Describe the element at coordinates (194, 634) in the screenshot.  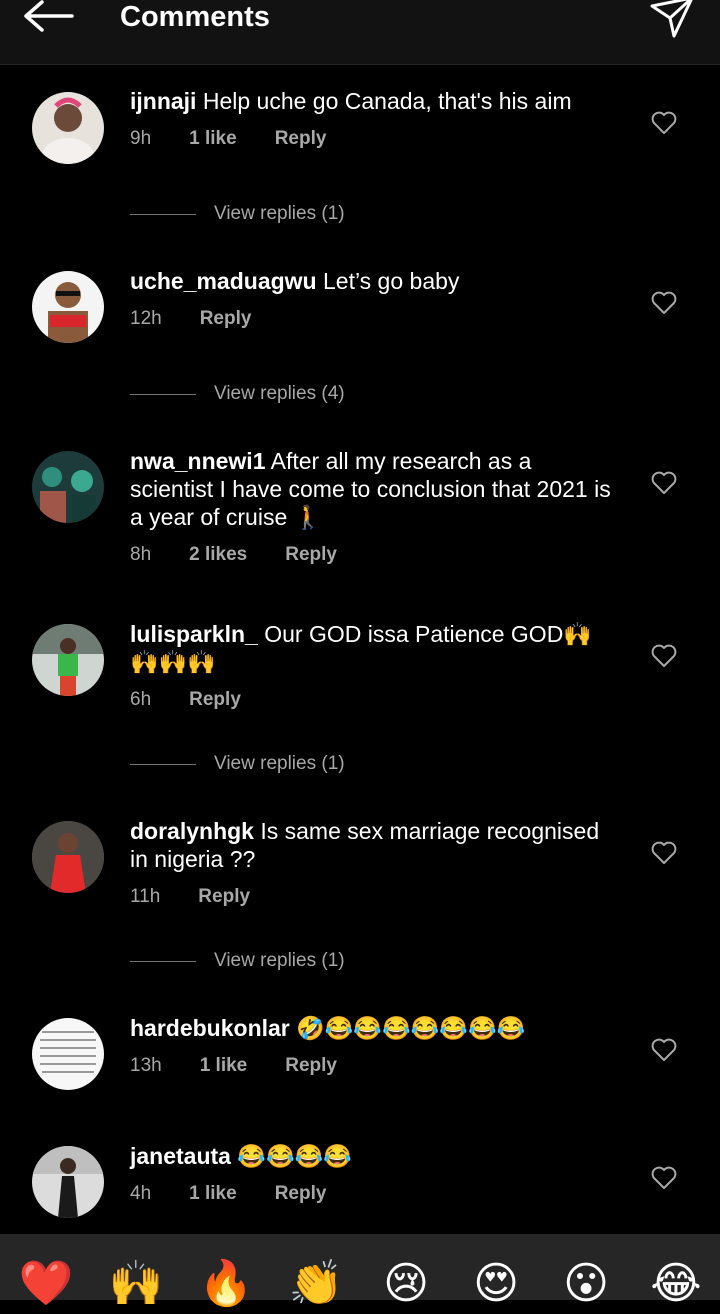
I see `comment-username: lulisparkln_` at that location.